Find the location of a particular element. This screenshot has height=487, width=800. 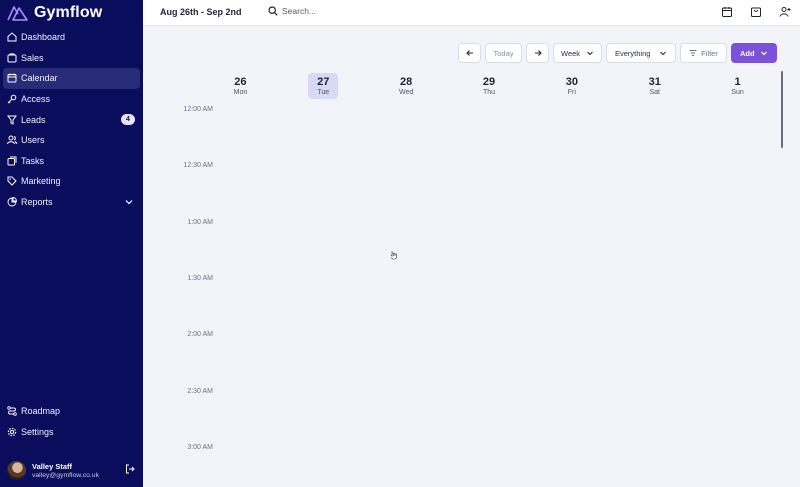

day-number: 31 is located at coordinates (654, 81).